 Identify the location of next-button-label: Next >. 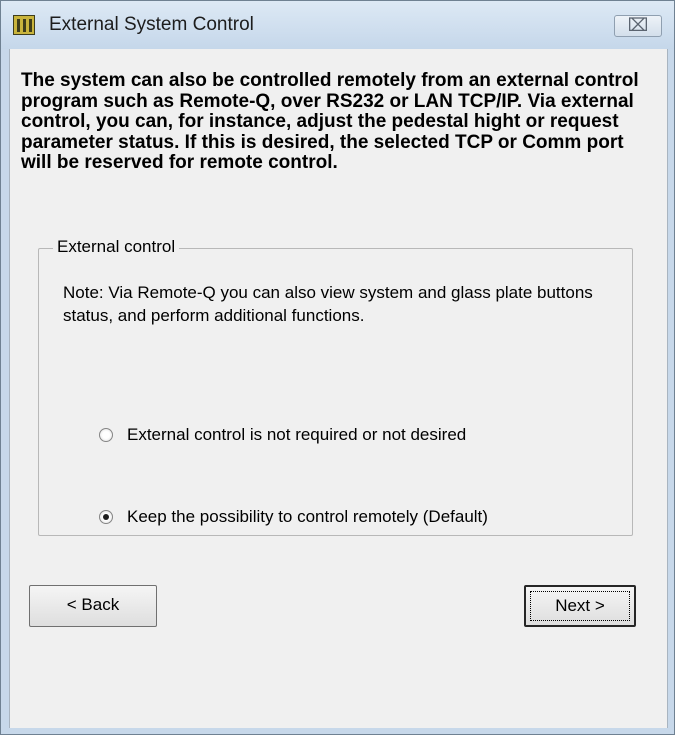
(580, 605).